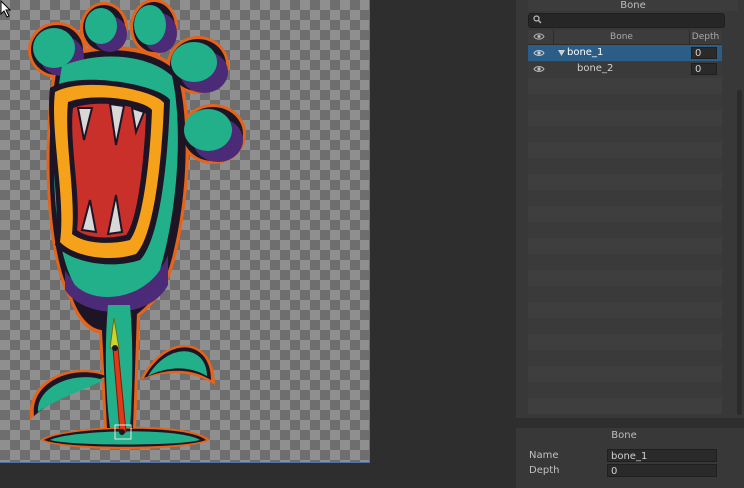 The height and width of the screenshot is (488, 744). What do you see at coordinates (633, 5) in the screenshot?
I see `bone-panel-title: Bone` at bounding box center [633, 5].